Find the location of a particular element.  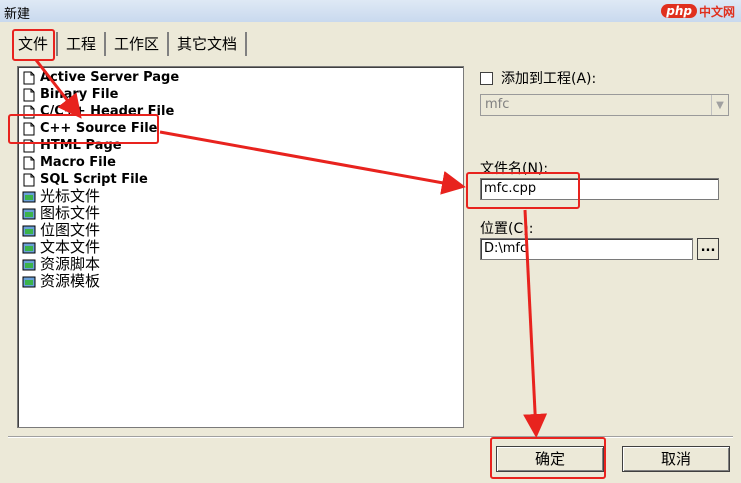

location-label: 位置(C): is located at coordinates (507, 229).